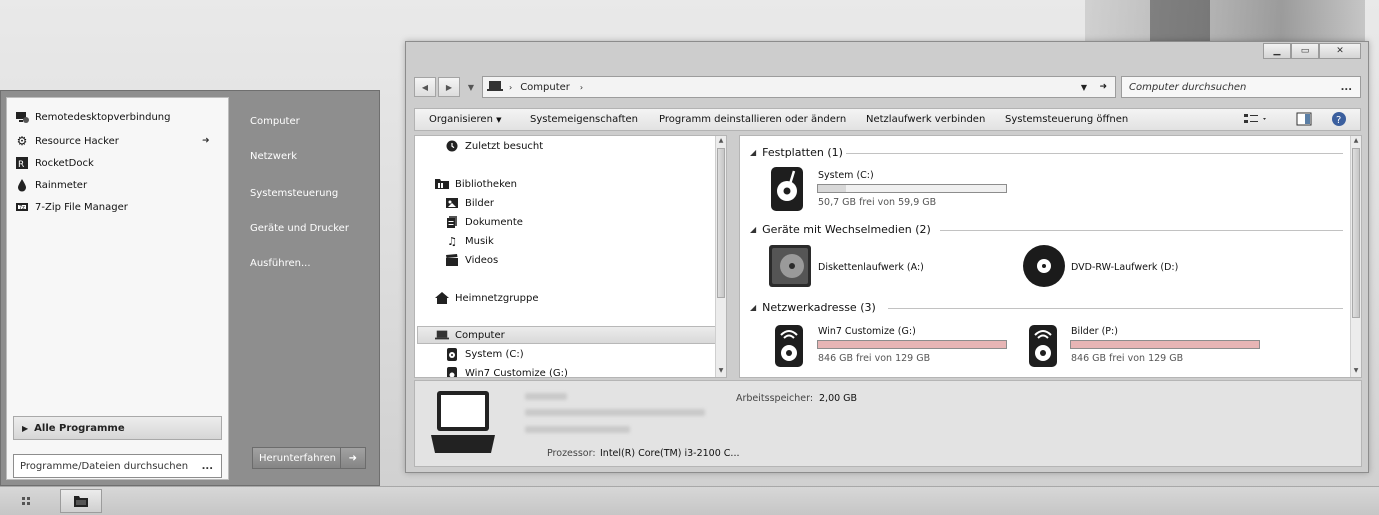 This screenshot has width=1379, height=515. I want to click on drive-a, so click(790, 267).